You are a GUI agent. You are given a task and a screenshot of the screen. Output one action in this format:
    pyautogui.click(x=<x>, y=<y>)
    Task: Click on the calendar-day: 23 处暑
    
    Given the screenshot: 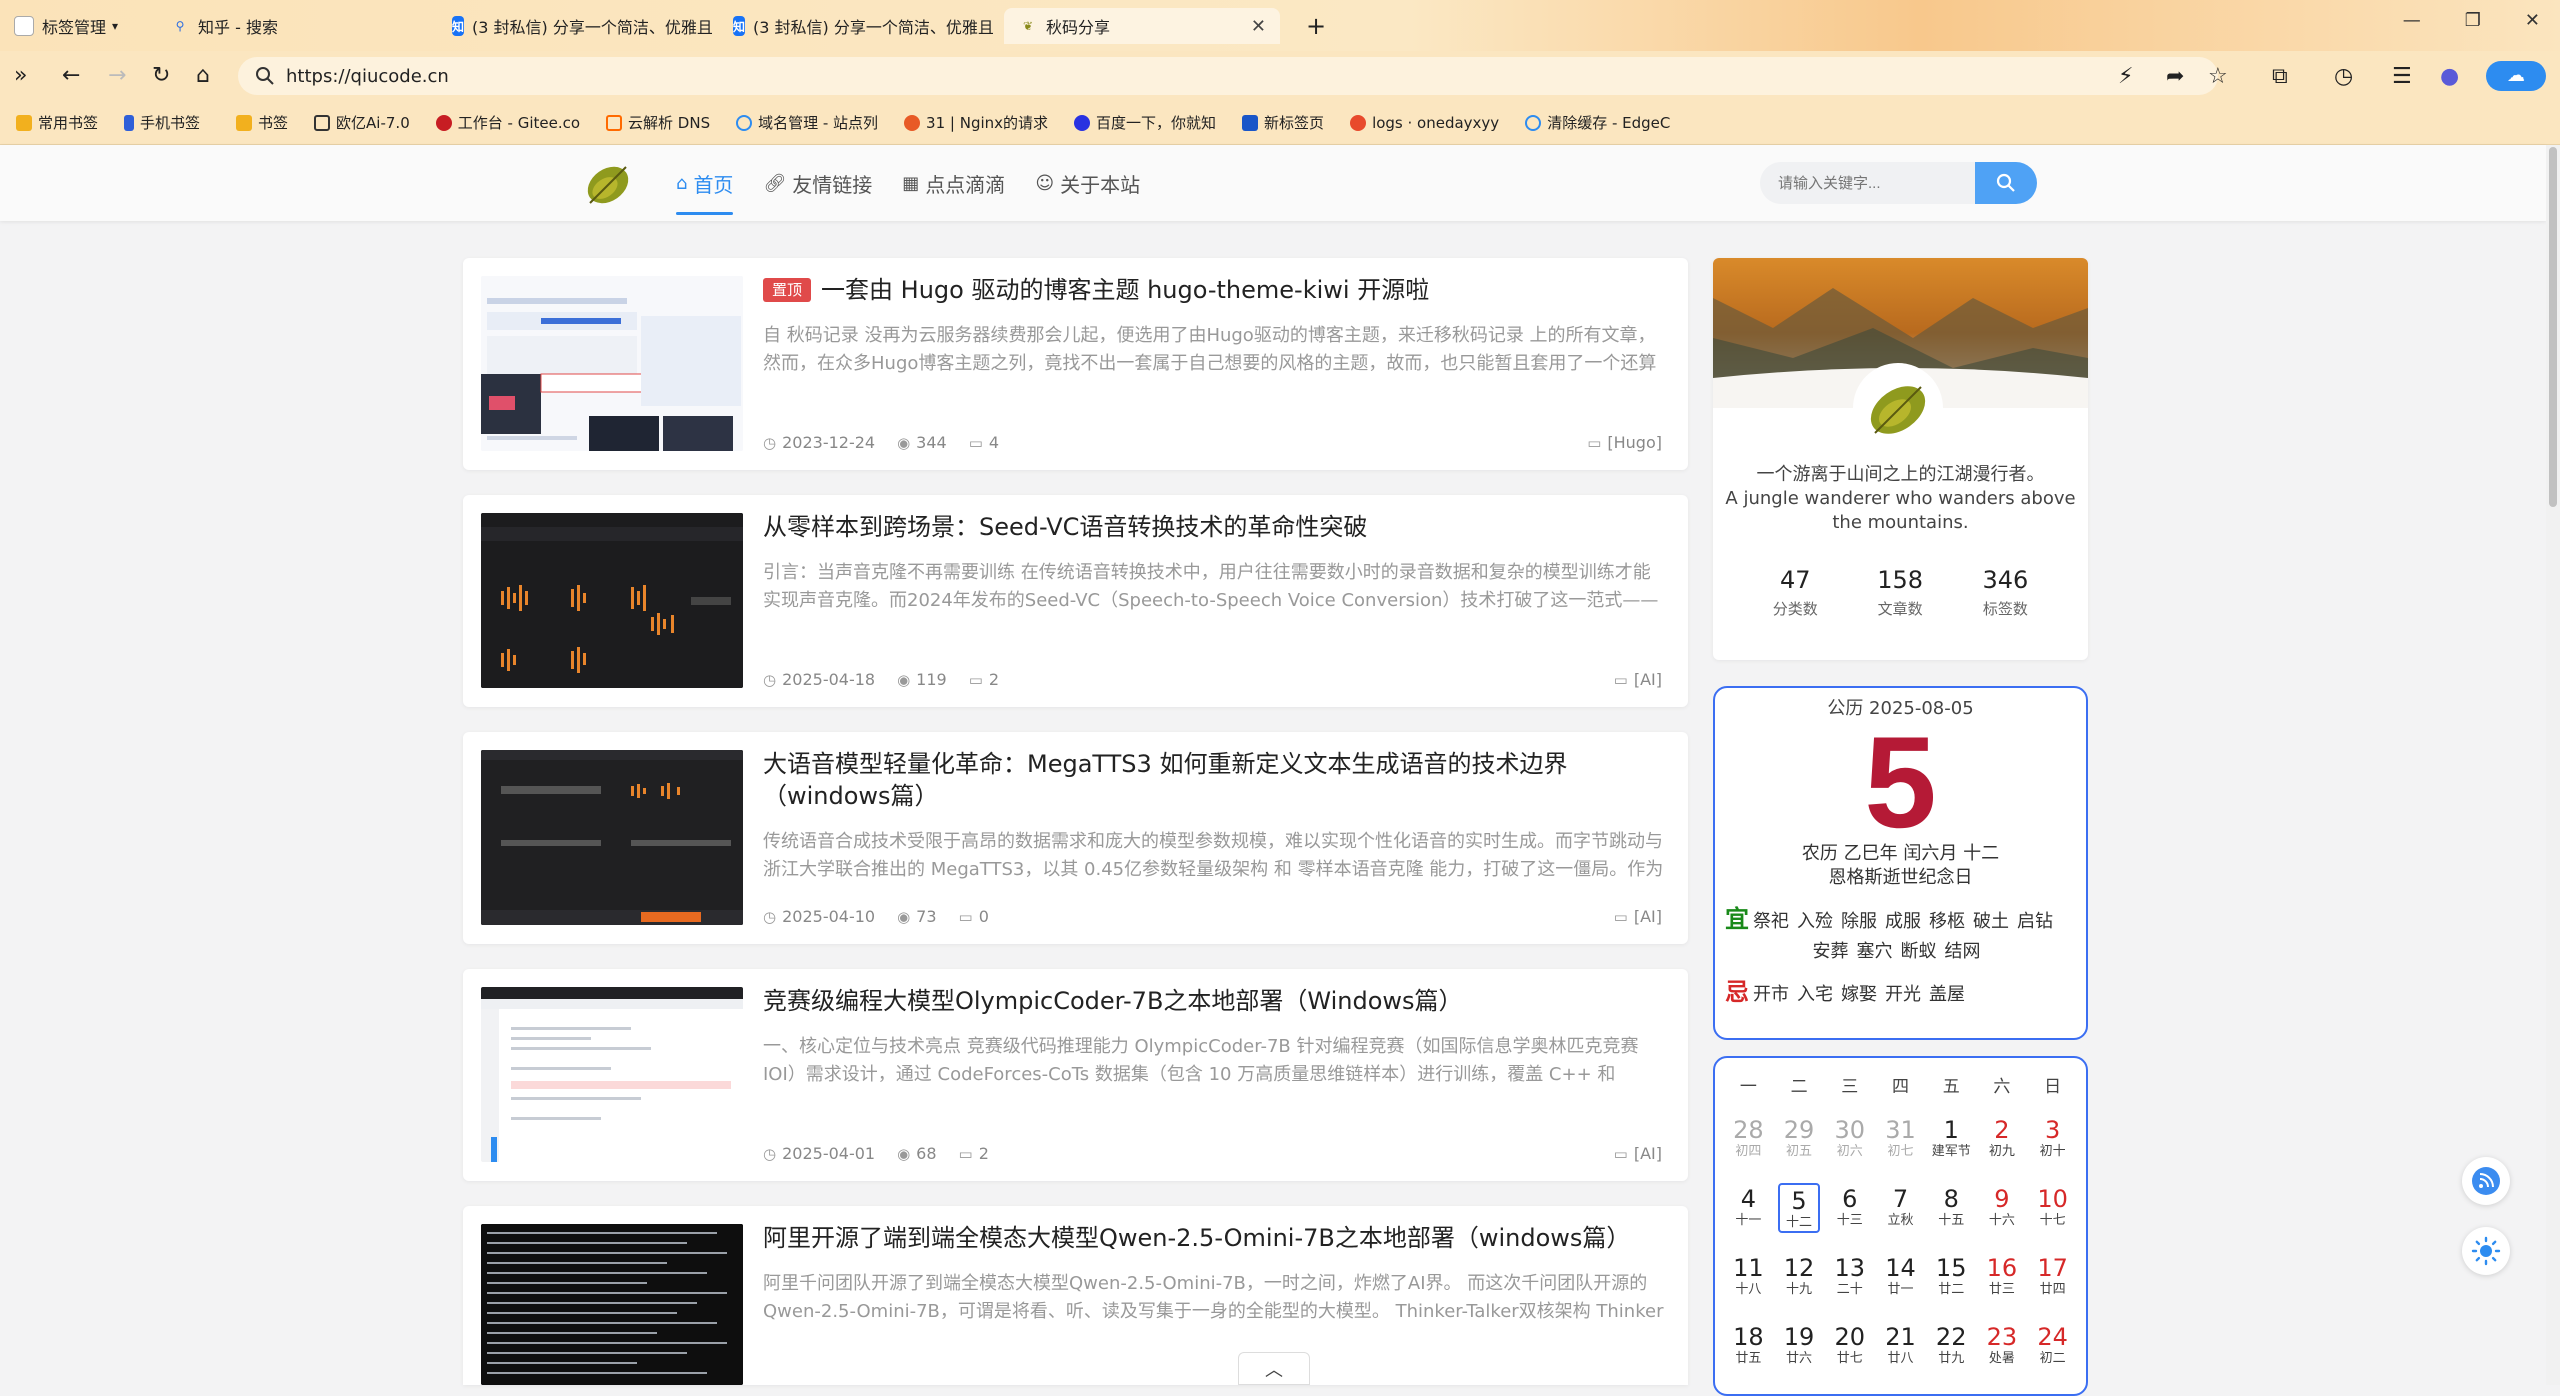 What is the action you would take?
    pyautogui.click(x=2002, y=1355)
    